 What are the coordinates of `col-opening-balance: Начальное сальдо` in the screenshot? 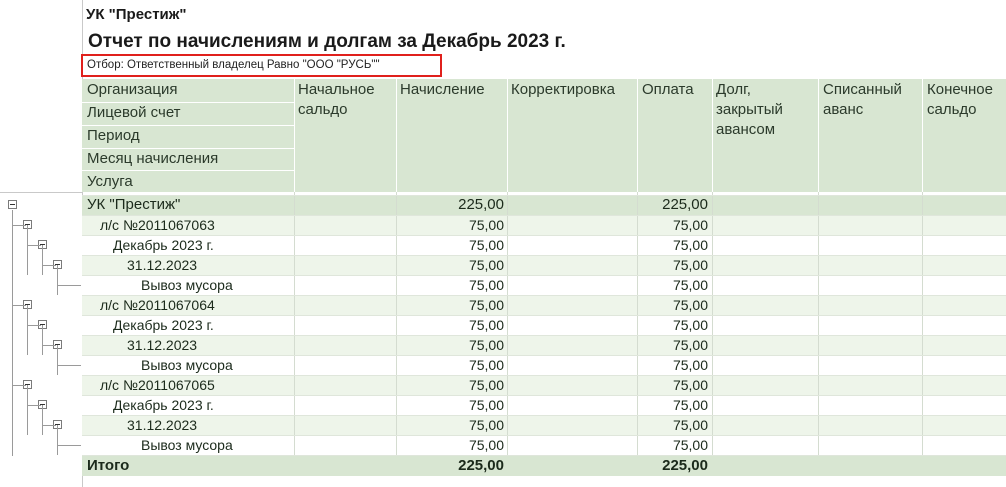 It's located at (336, 99).